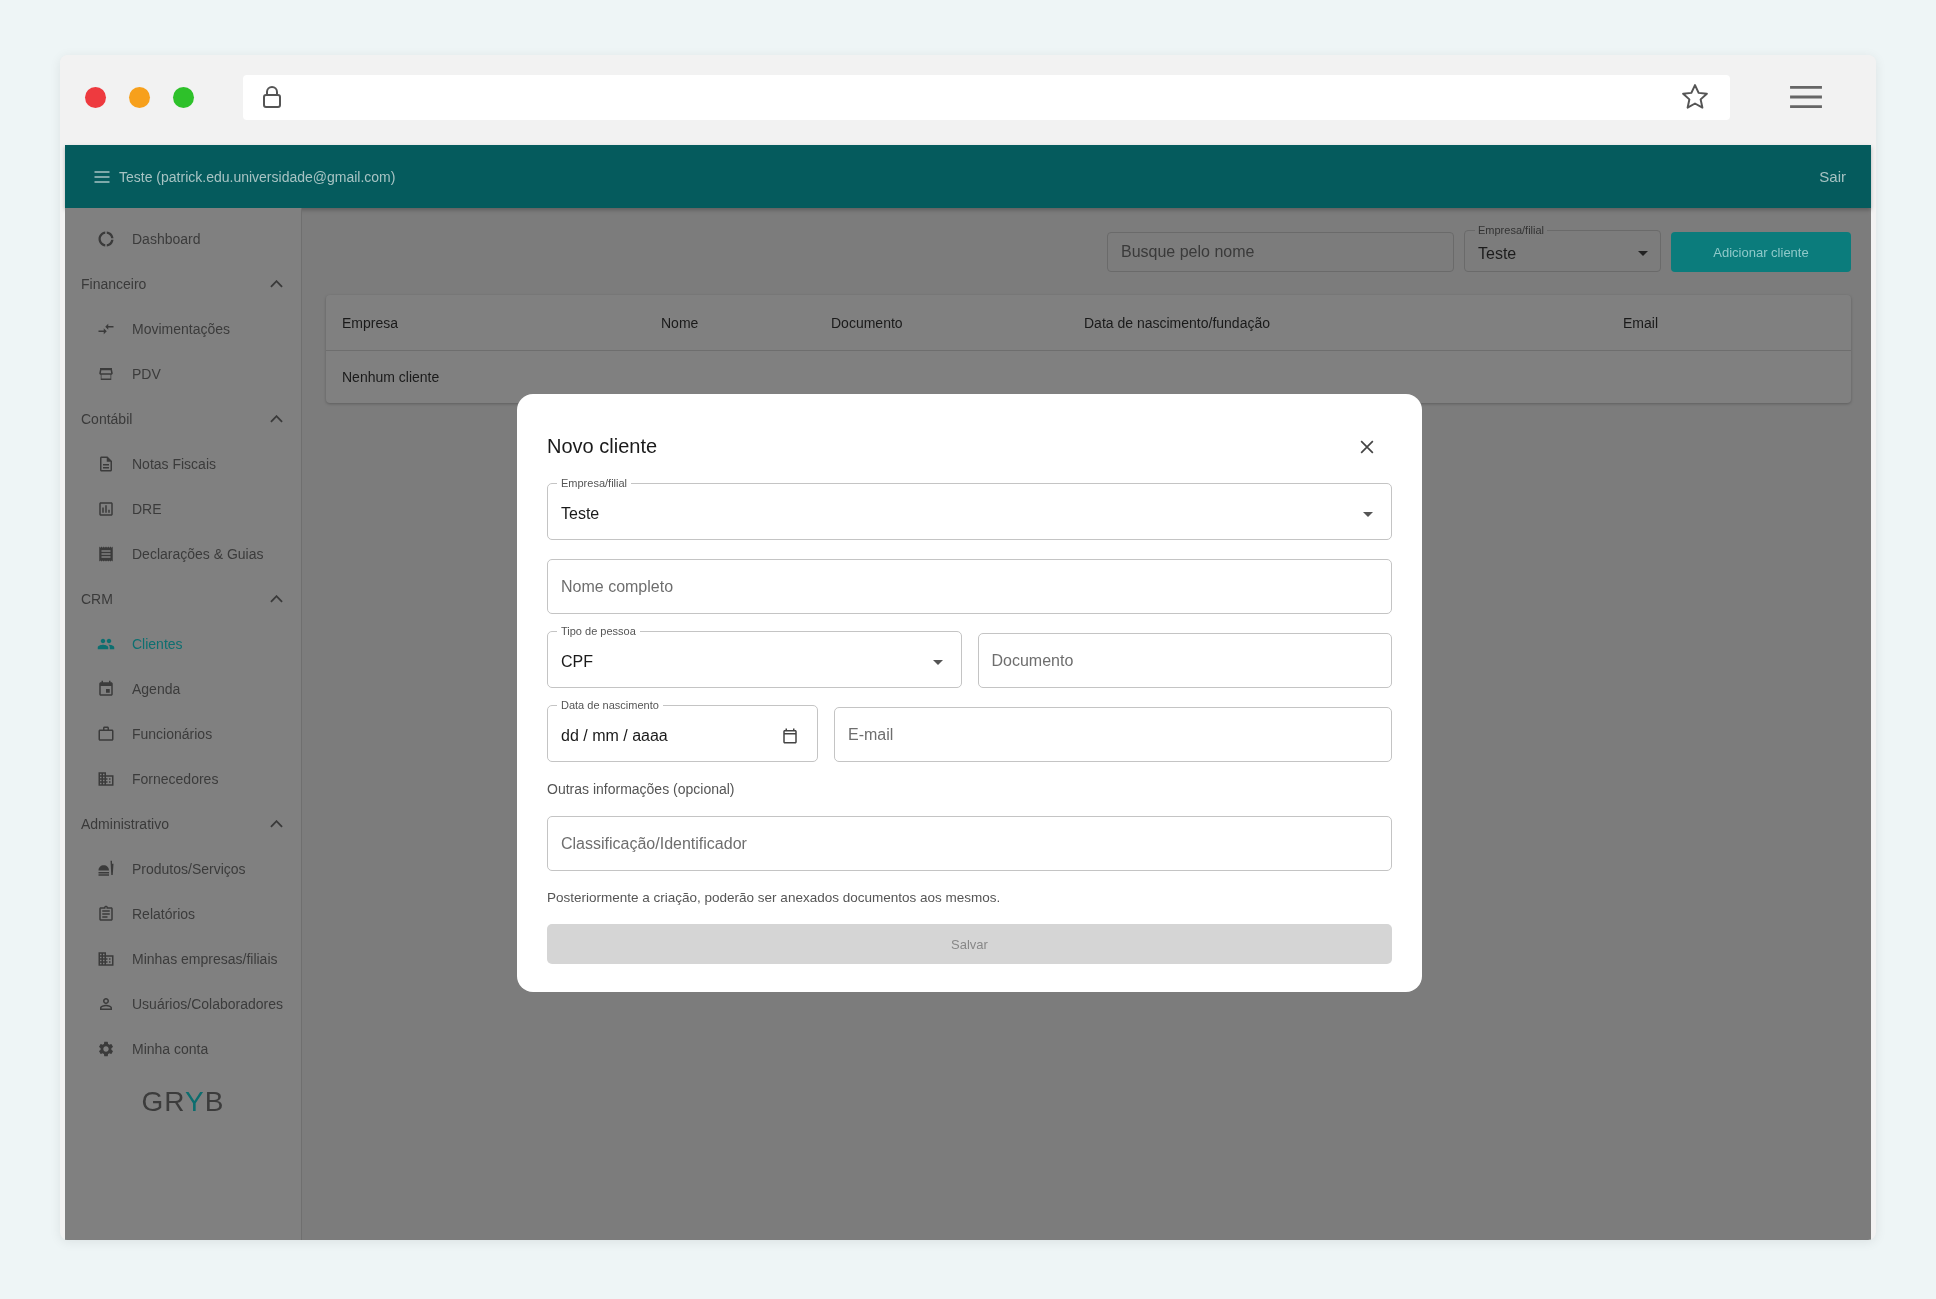 Image resolution: width=1936 pixels, height=1299 pixels. What do you see at coordinates (969, 508) in the screenshot?
I see `select-field: Empresa/filial Teste` at bounding box center [969, 508].